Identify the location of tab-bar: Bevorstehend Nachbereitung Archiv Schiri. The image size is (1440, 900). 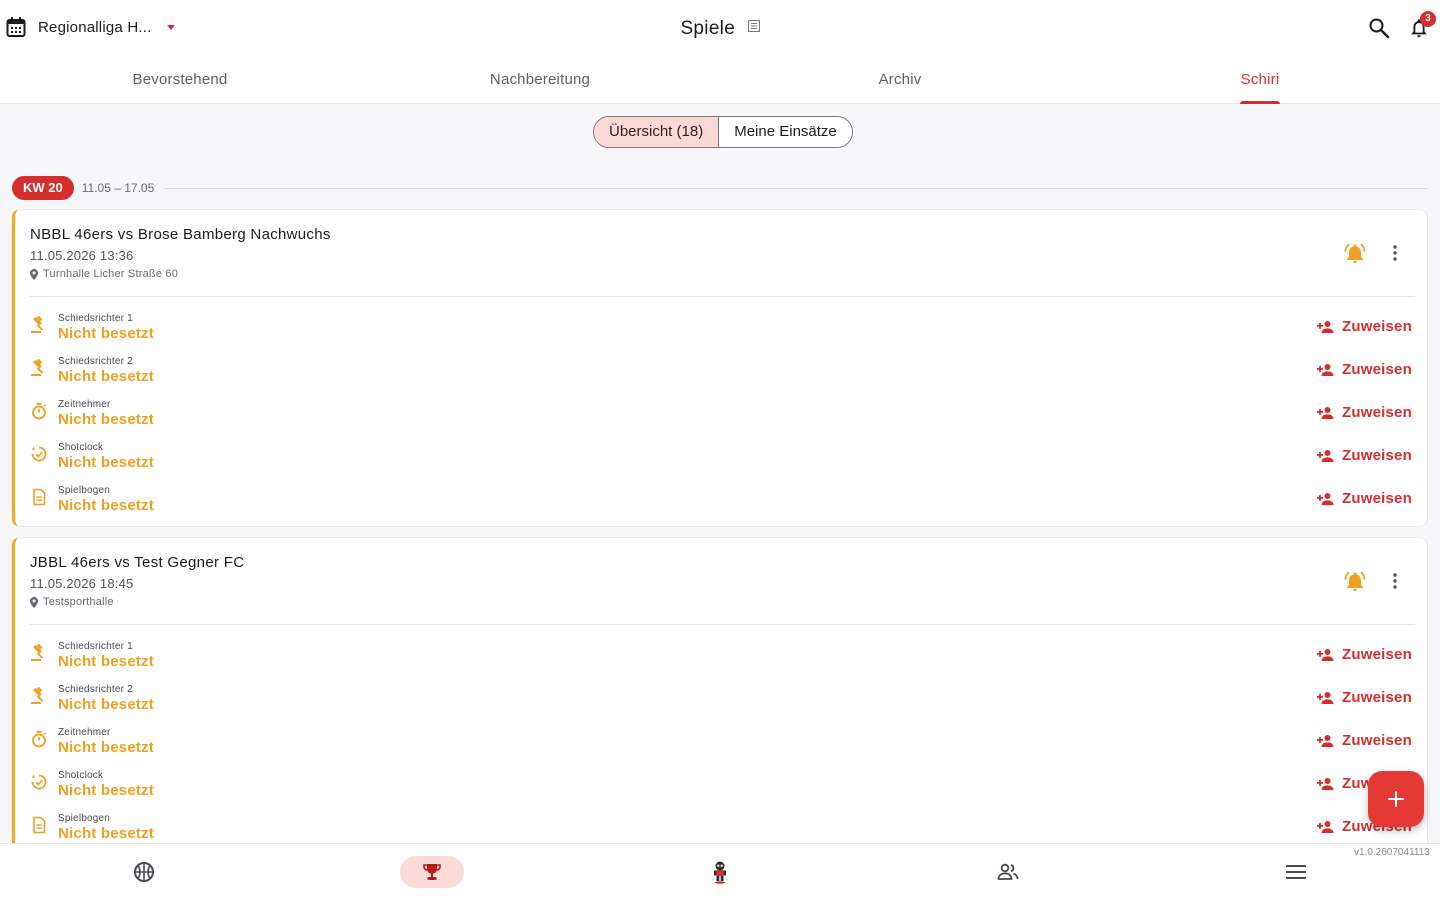
(720, 81).